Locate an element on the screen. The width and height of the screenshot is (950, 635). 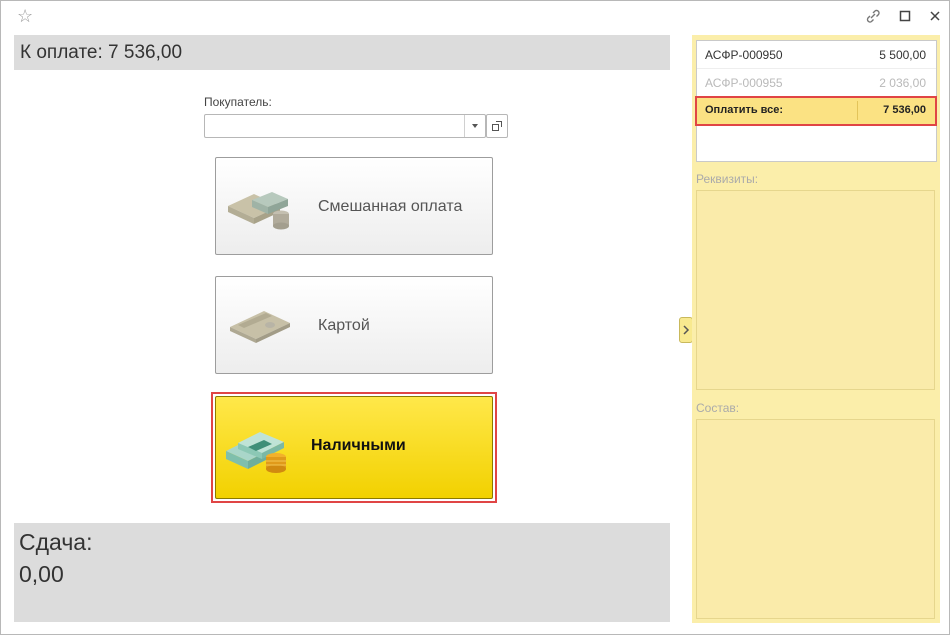
chevron-right-icon is located at coordinates (686, 330).